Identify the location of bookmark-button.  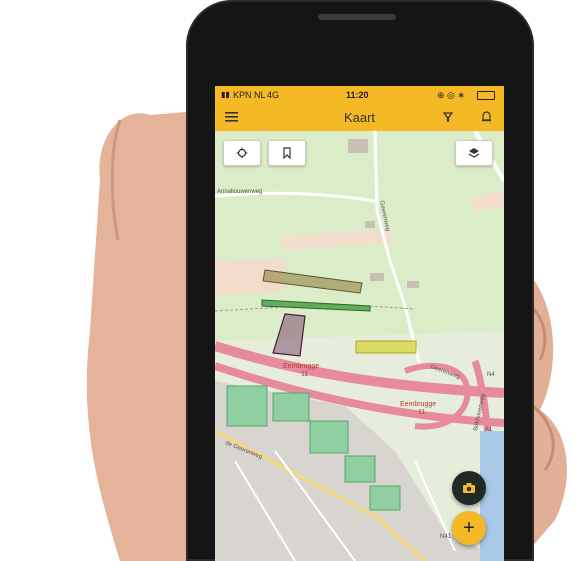
(287, 153).